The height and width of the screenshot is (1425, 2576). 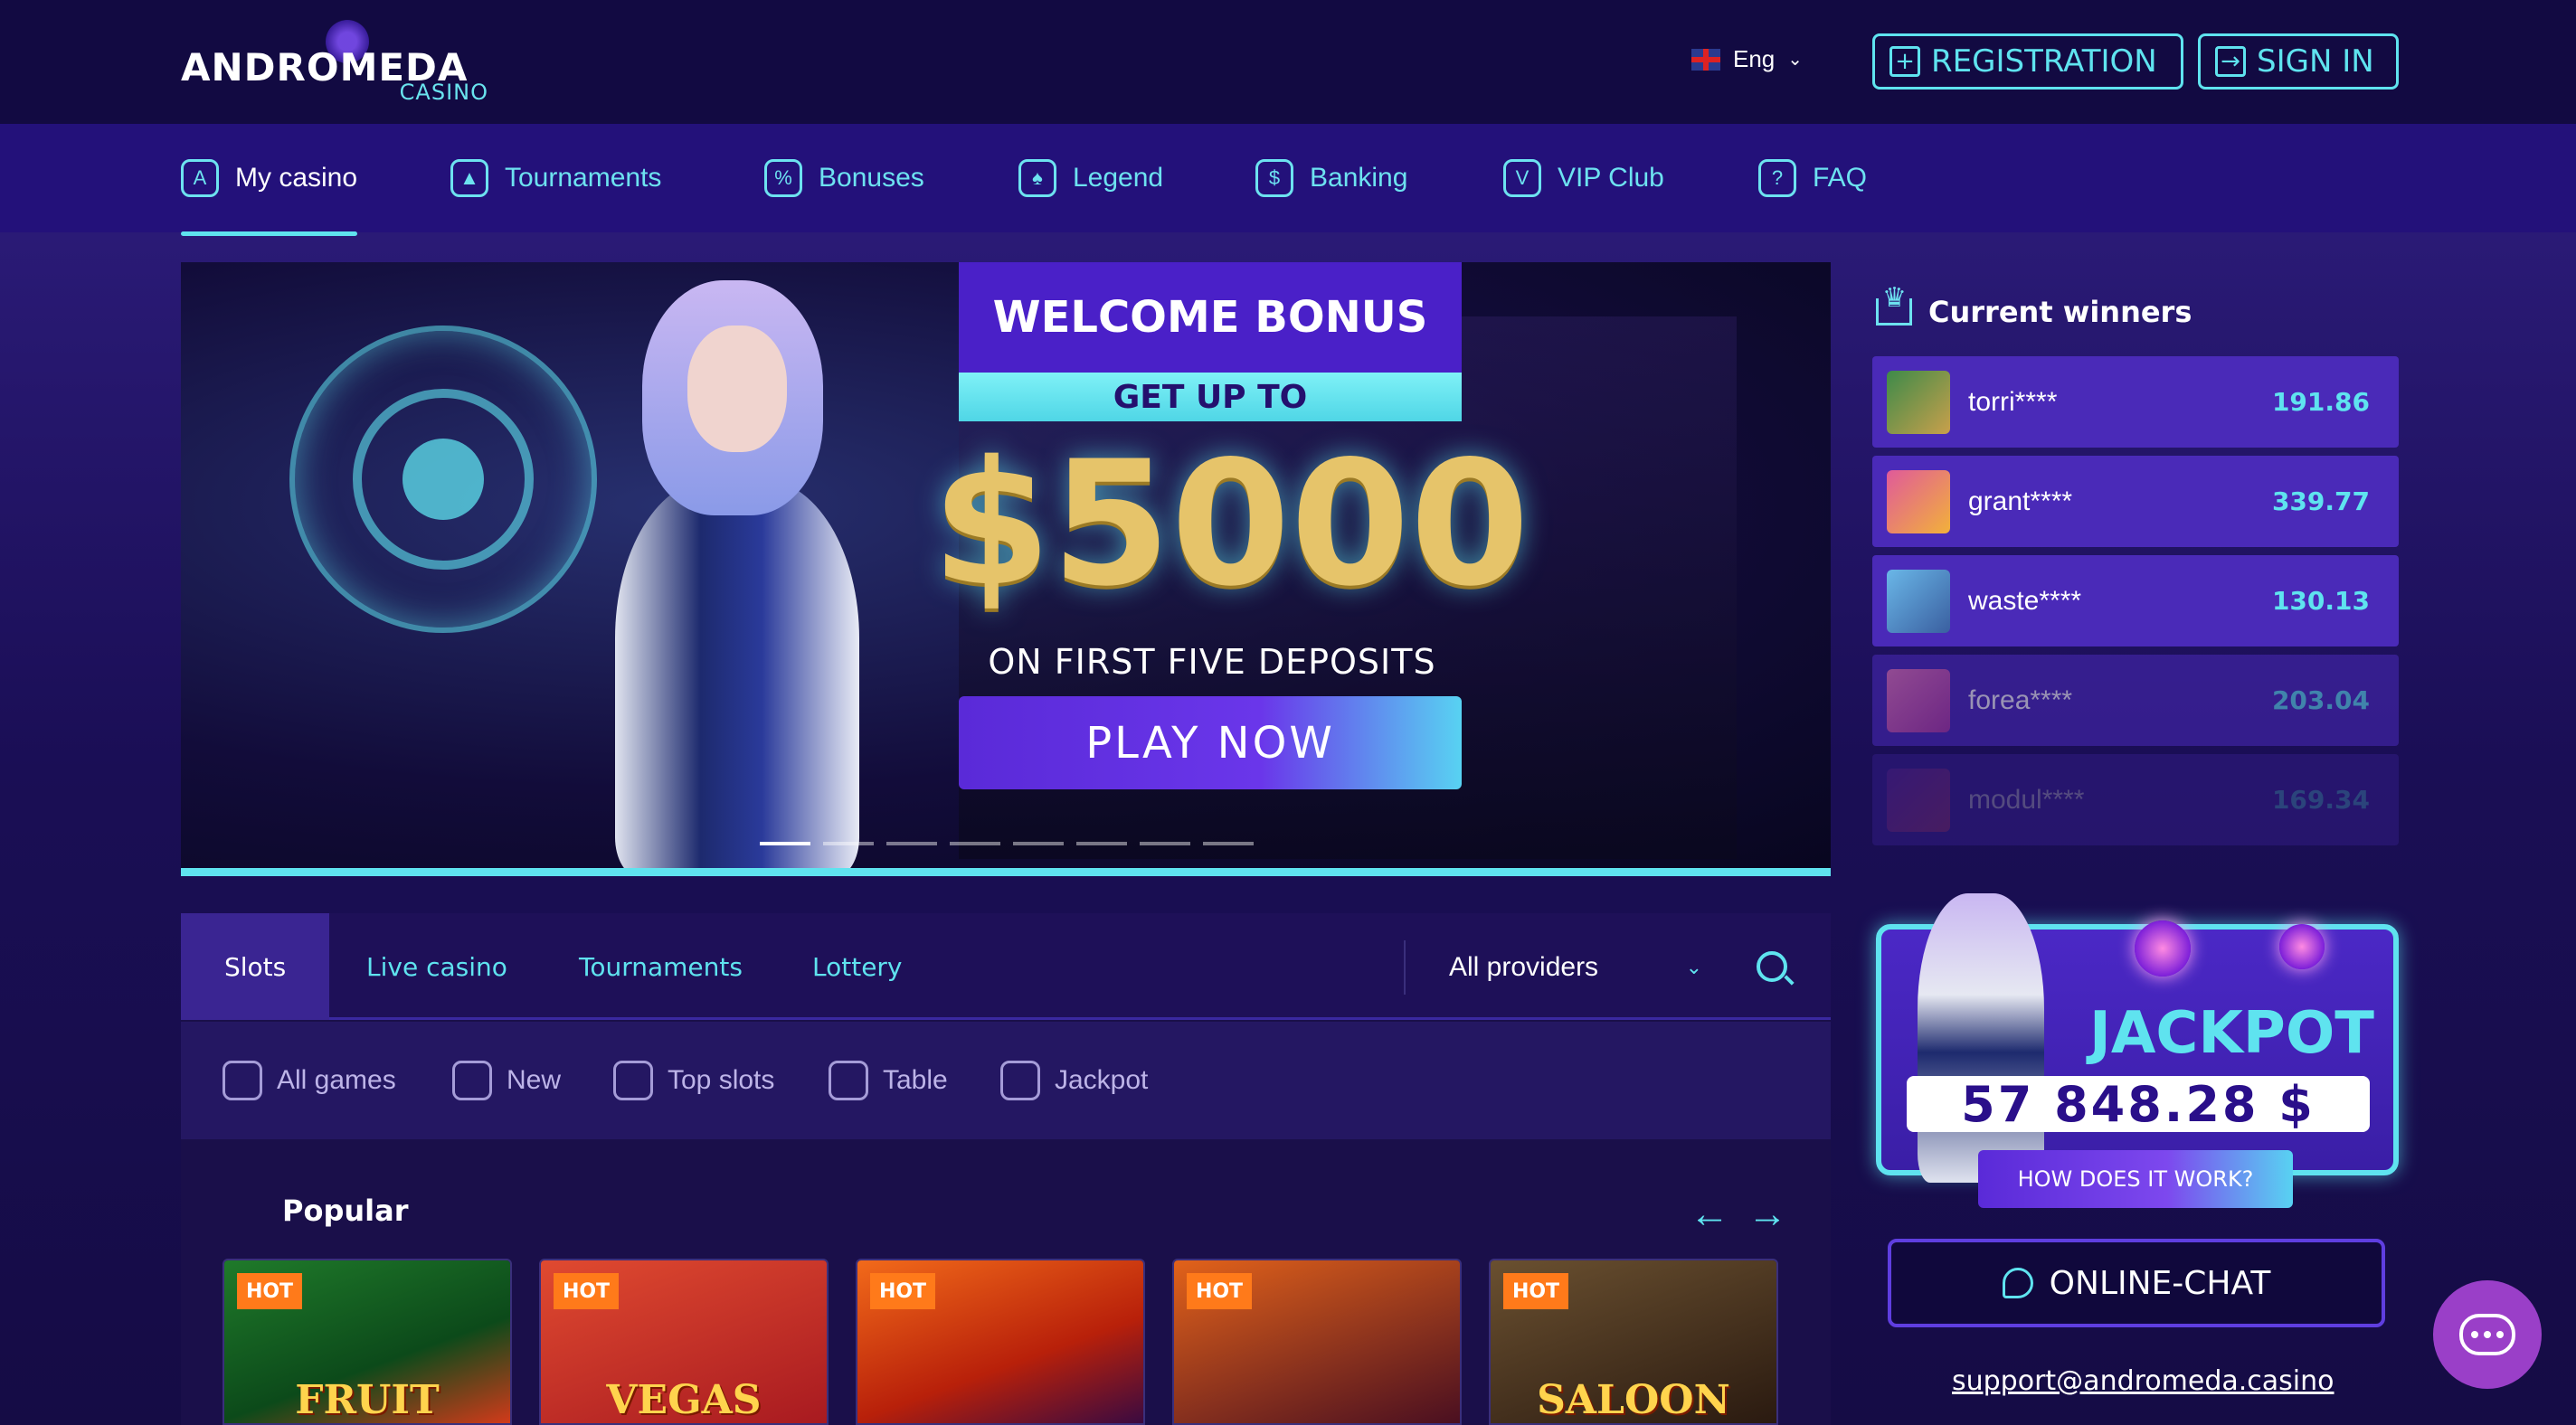 What do you see at coordinates (2487, 1334) in the screenshot?
I see `floating-chat-button` at bounding box center [2487, 1334].